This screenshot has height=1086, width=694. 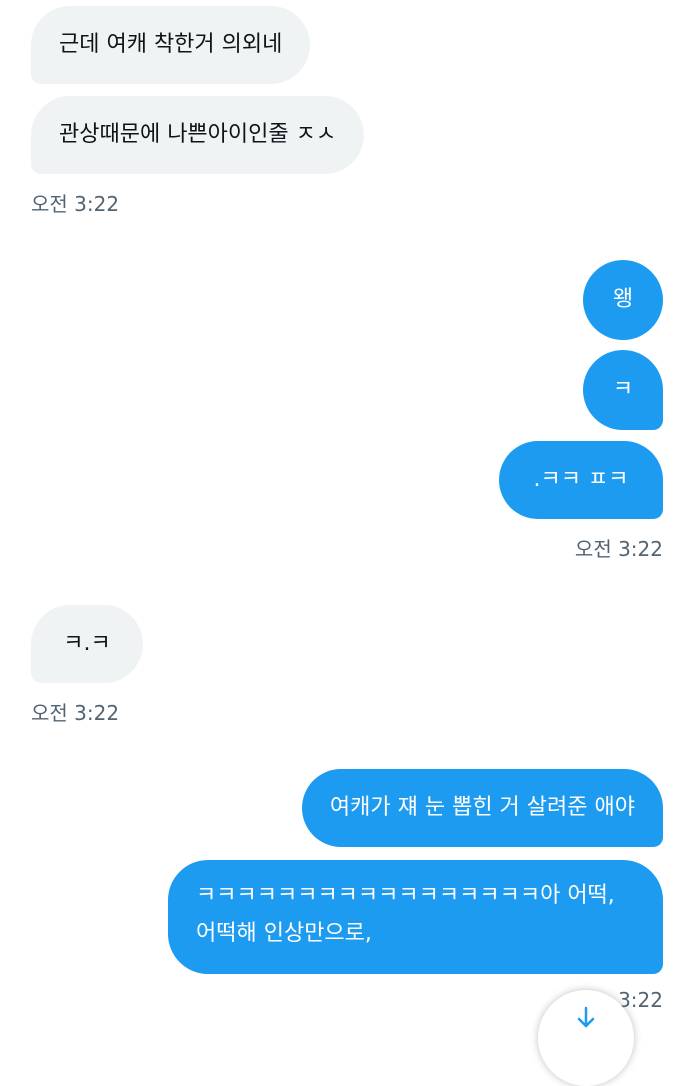 I want to click on message-text: ㅋ, so click(x=623, y=389).